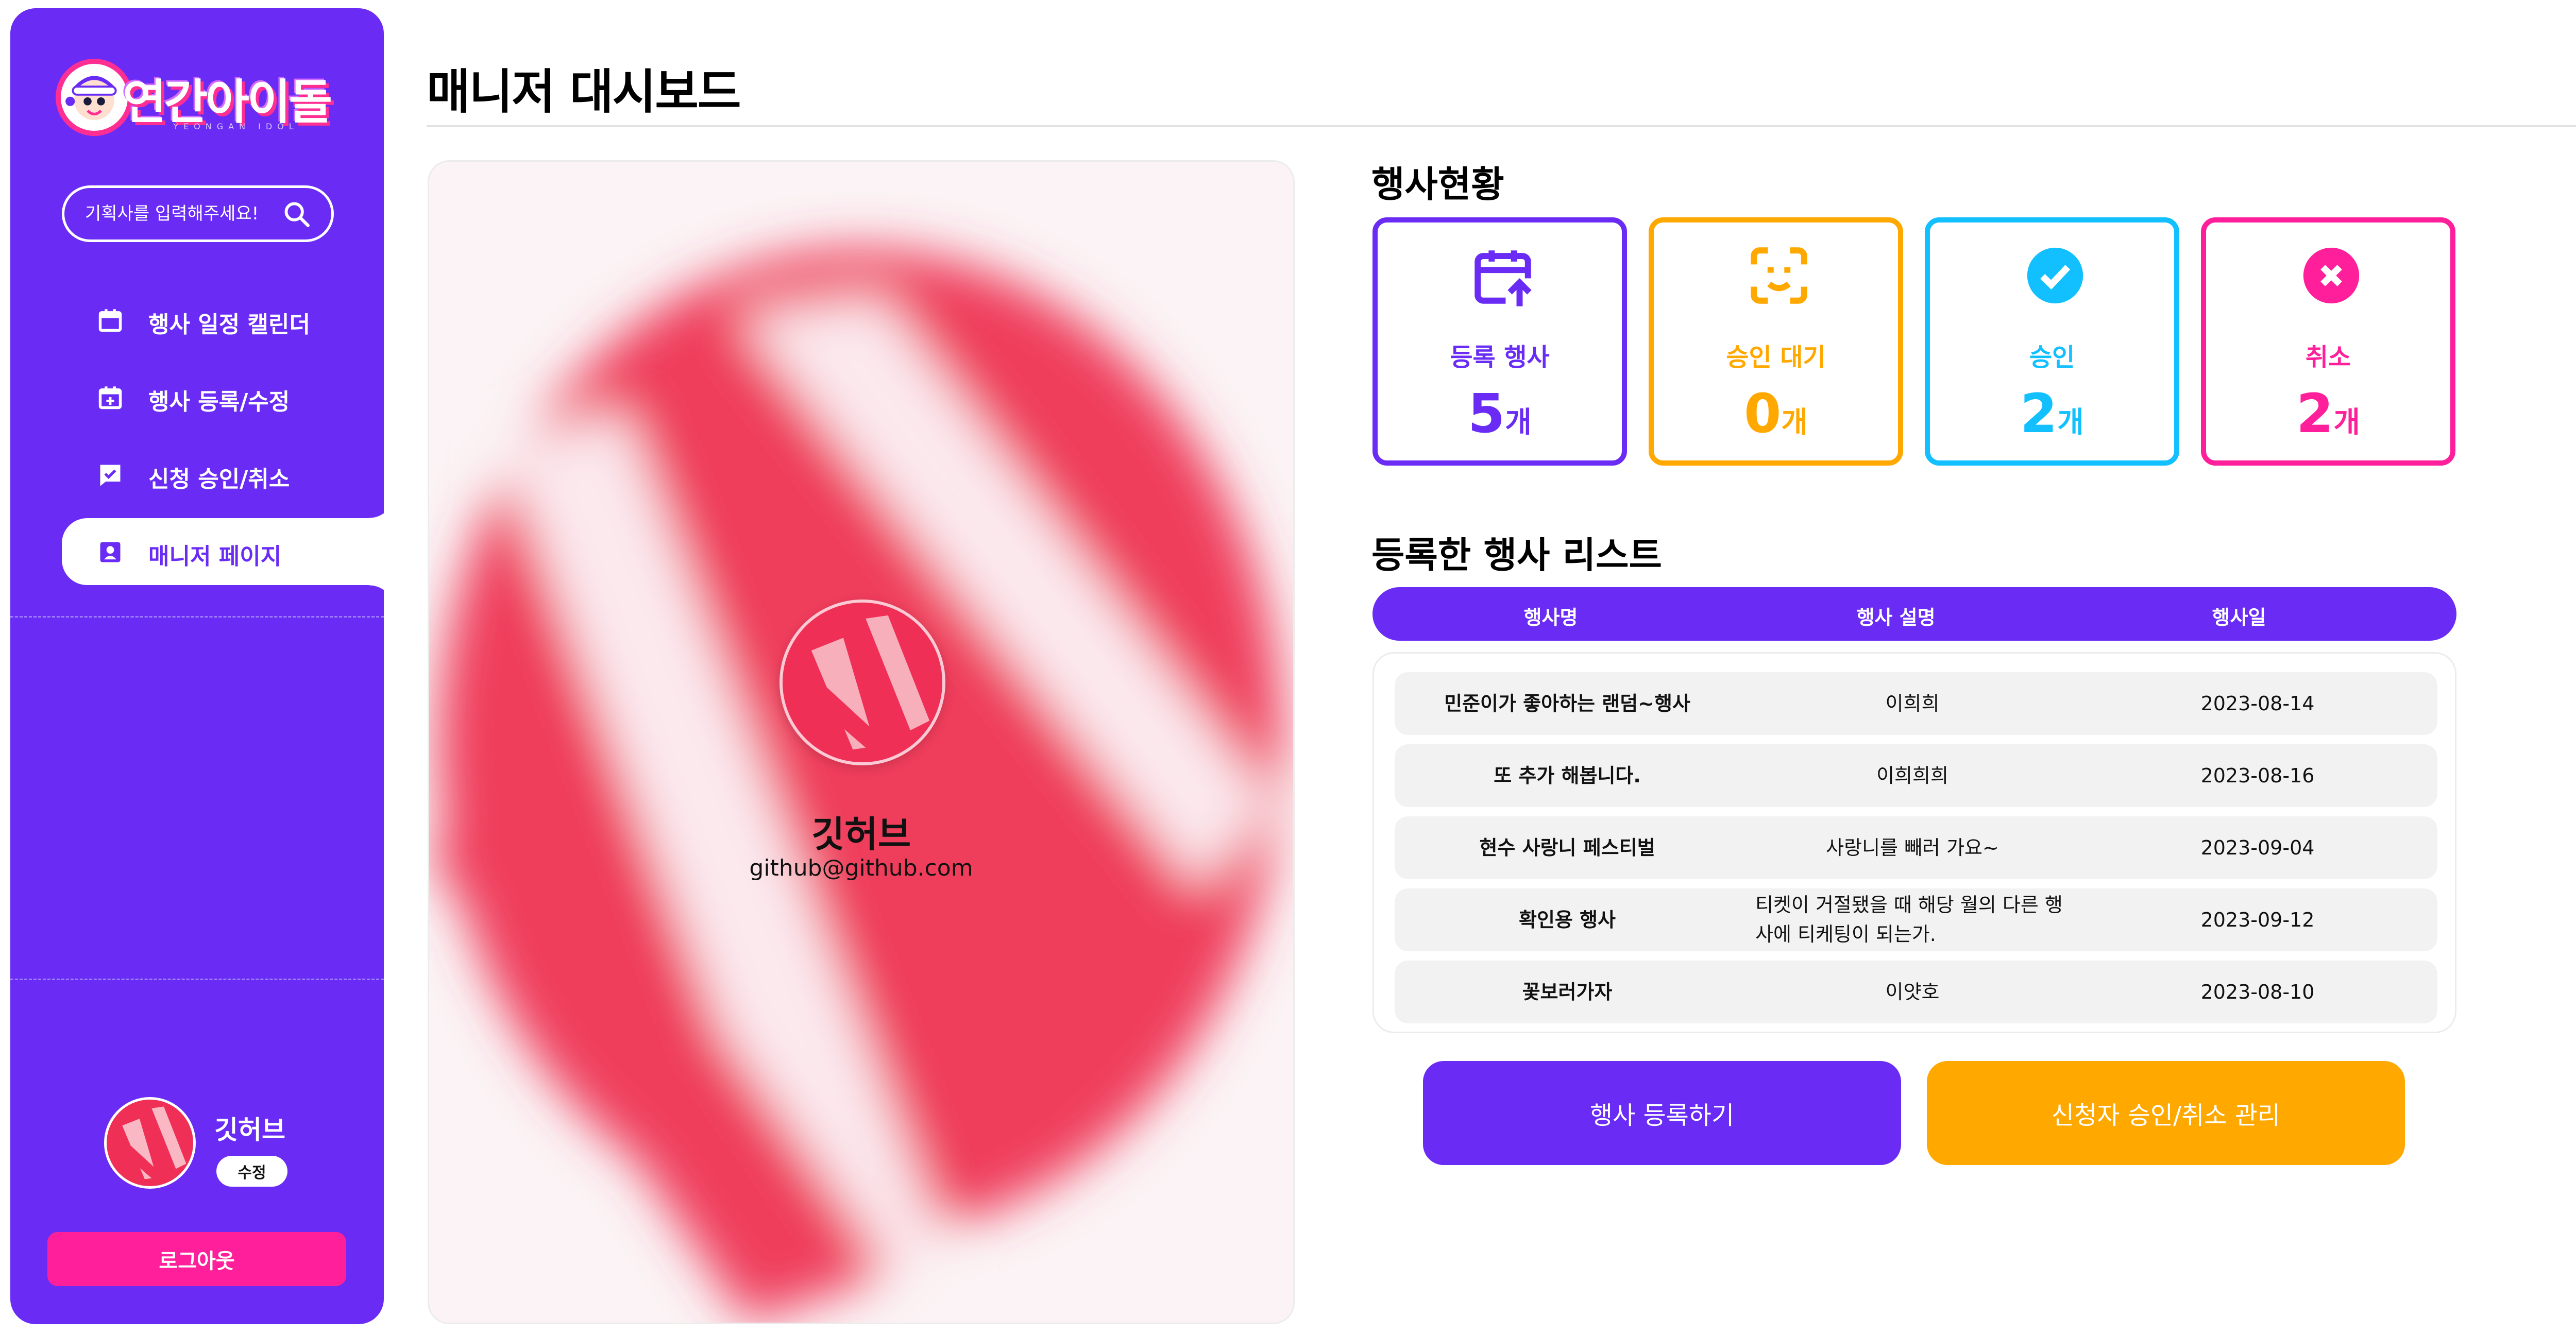  I want to click on sidebar-item-manager-page: 매니저 페이지, so click(228, 551).